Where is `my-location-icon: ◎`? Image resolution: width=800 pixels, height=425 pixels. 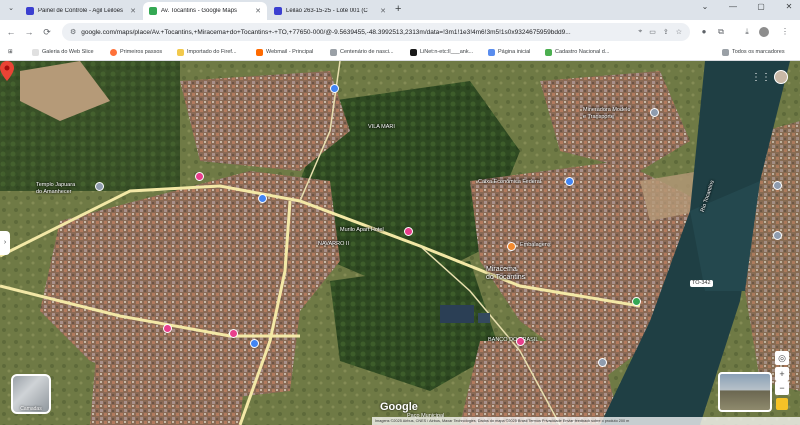 my-location-icon: ◎ is located at coordinates (782, 358).